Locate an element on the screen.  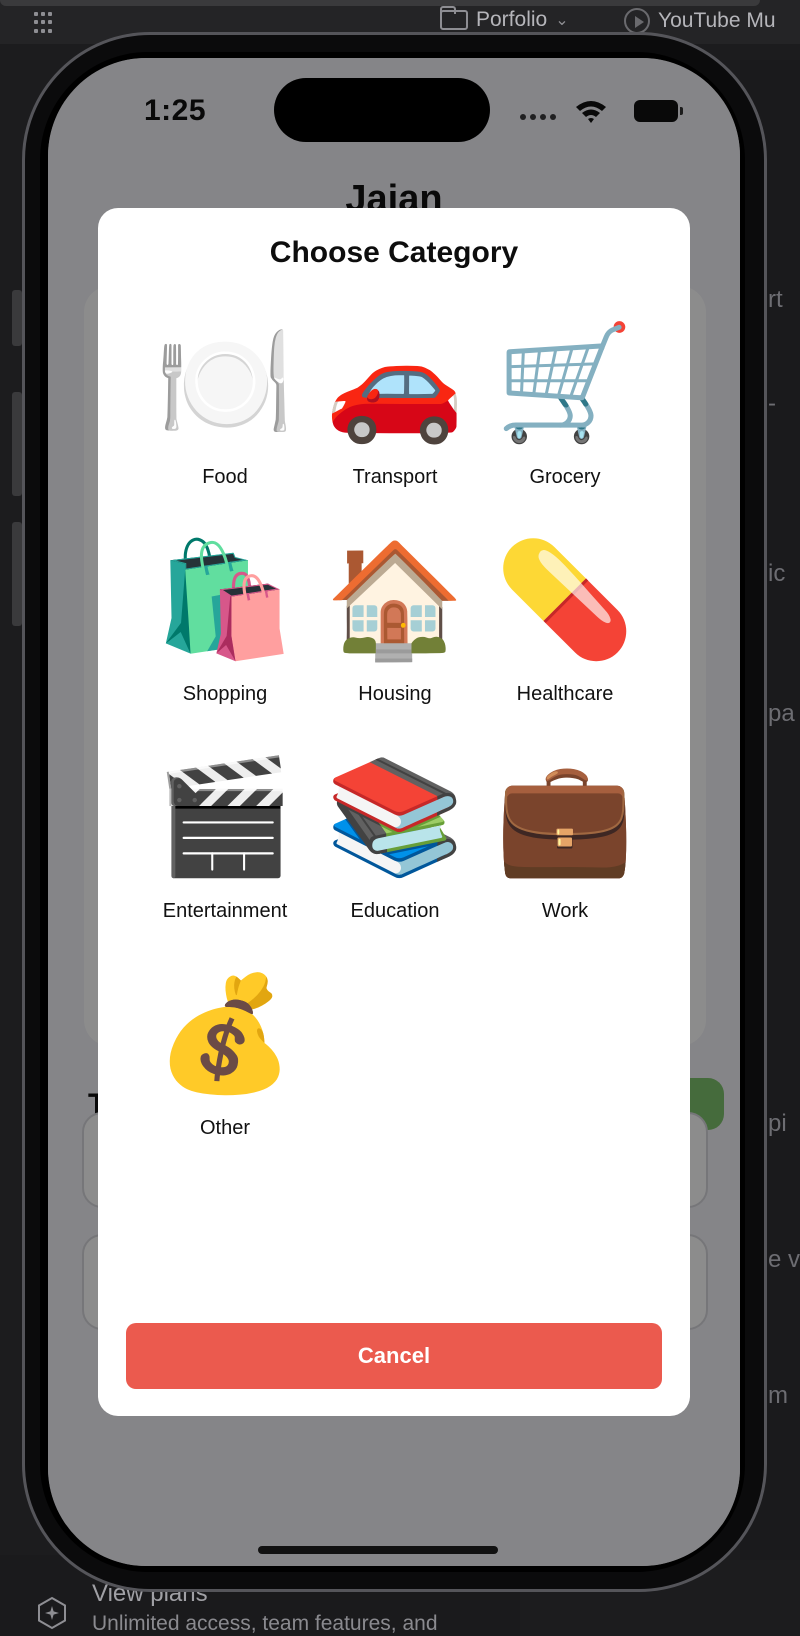
folder-icon is located at coordinates (454, 18).